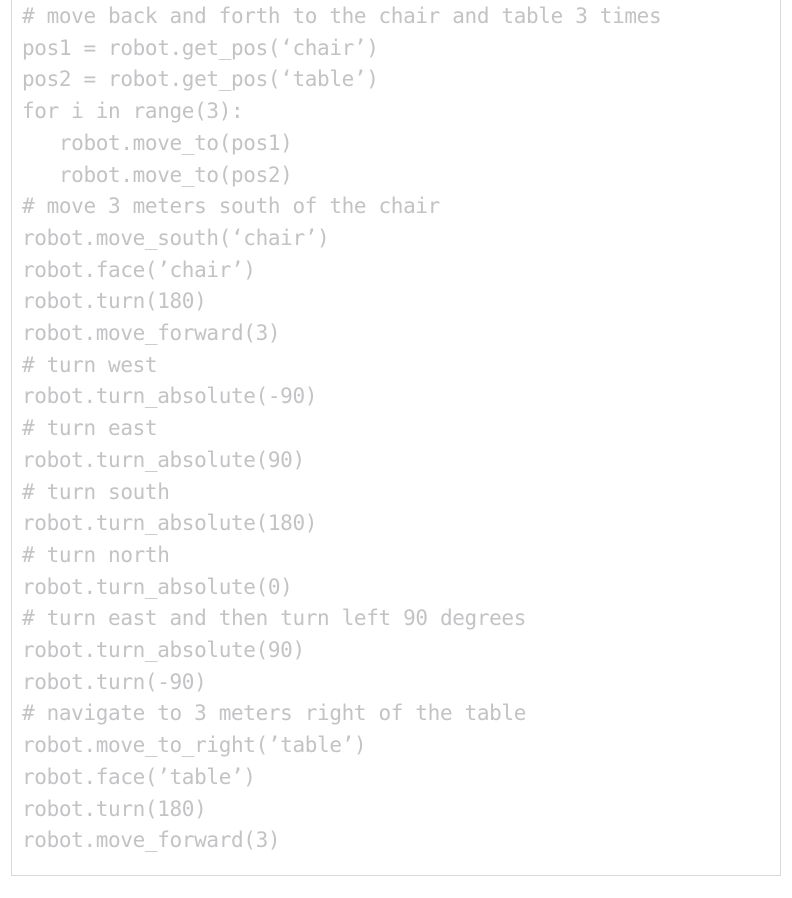 The height and width of the screenshot is (898, 792). Describe the element at coordinates (90, 364) in the screenshot. I see `code-line: # turn west` at that location.